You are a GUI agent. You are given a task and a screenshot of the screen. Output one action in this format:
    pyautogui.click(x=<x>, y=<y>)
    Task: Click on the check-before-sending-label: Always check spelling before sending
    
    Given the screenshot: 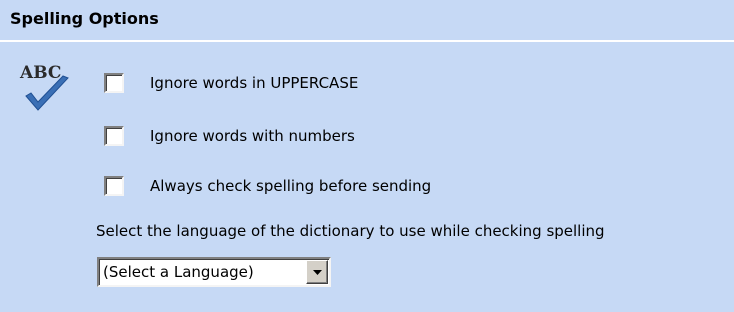 What is the action you would take?
    pyautogui.click(x=291, y=186)
    